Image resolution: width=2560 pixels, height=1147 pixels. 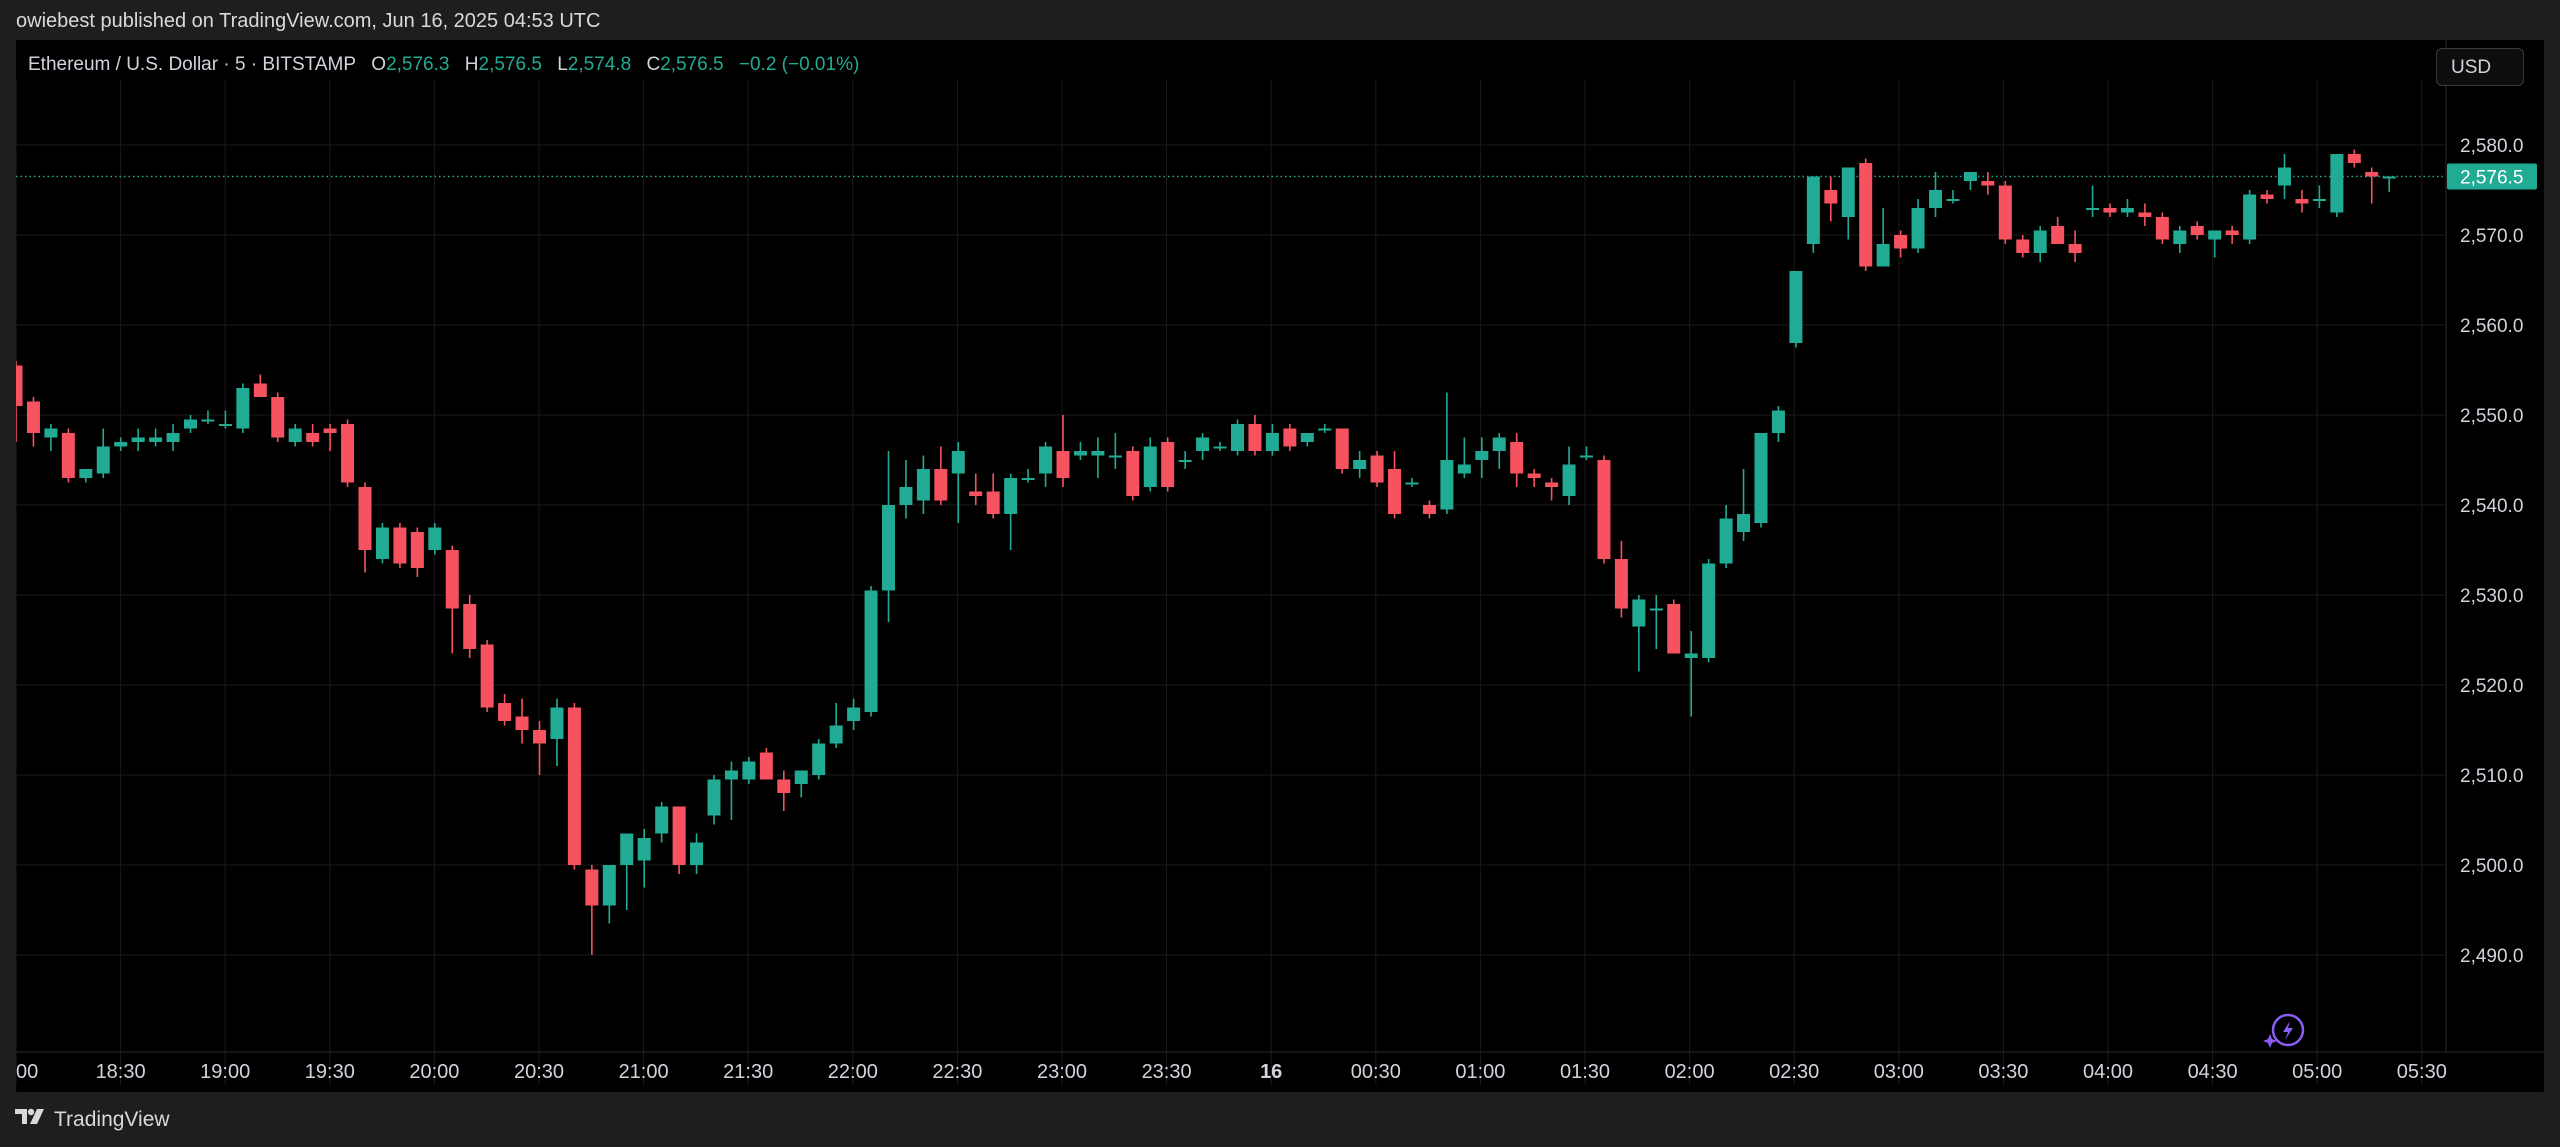 I want to click on y-tick-label: 2,510.0, so click(x=2491, y=776).